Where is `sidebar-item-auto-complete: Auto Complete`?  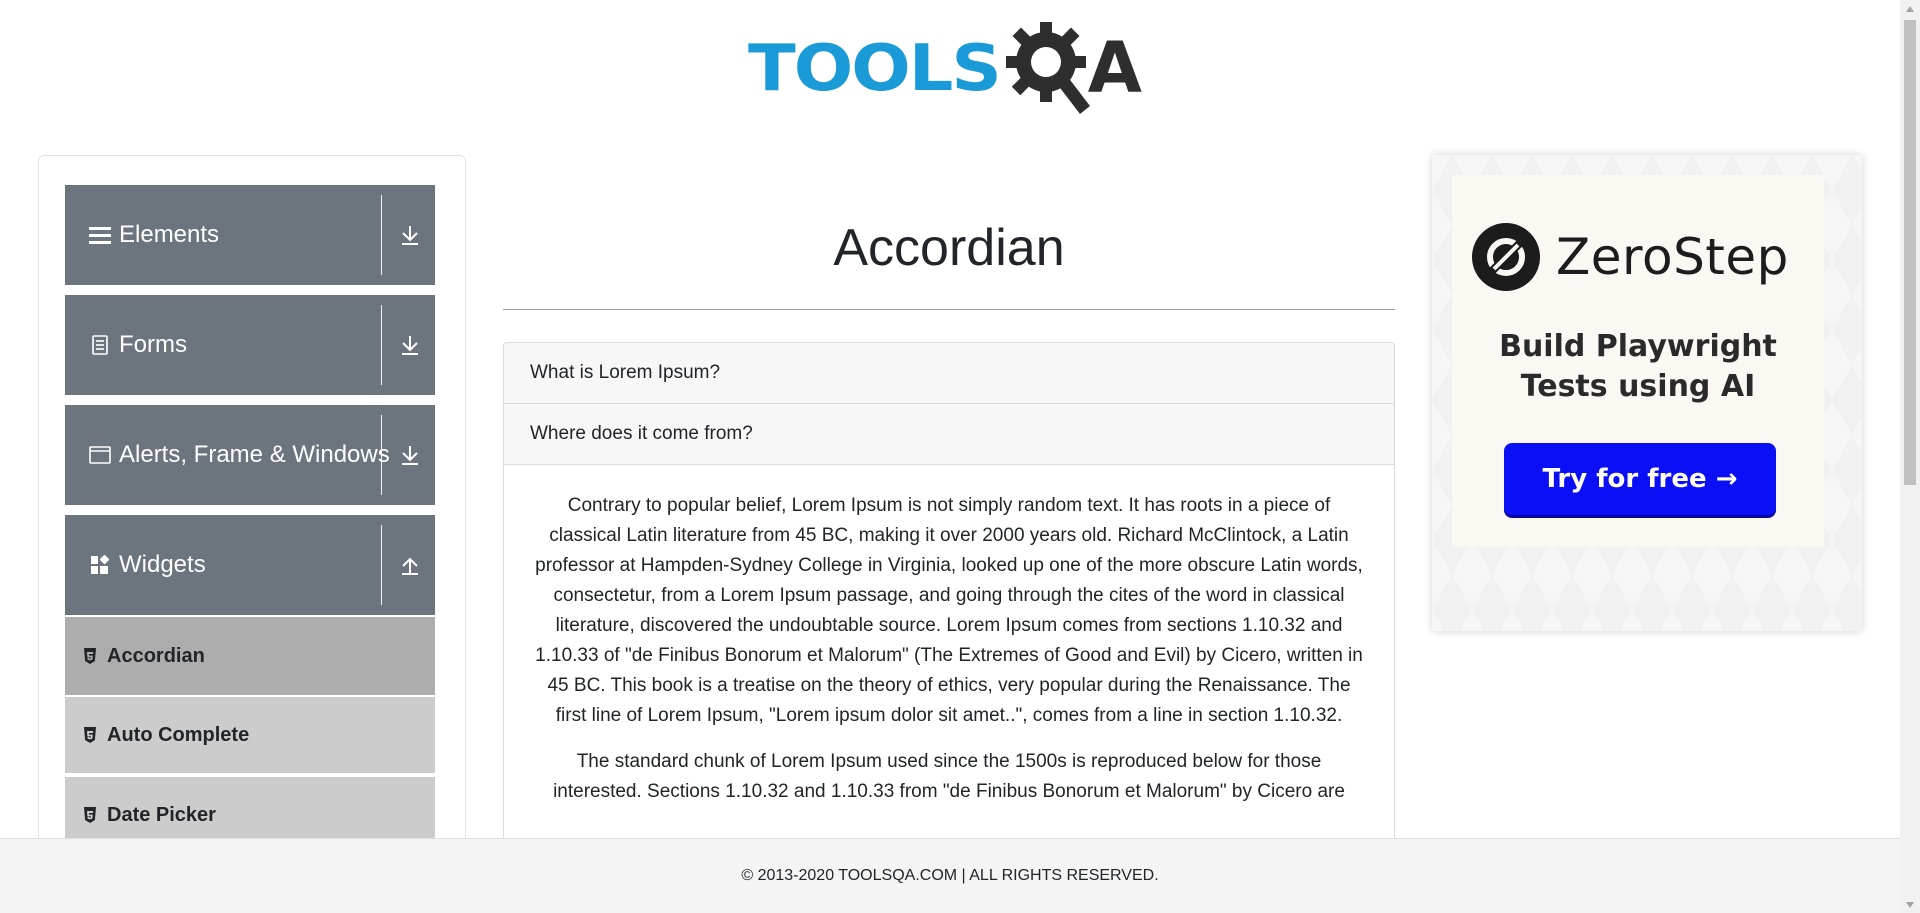
sidebar-item-auto-complete: Auto Complete is located at coordinates (250, 734).